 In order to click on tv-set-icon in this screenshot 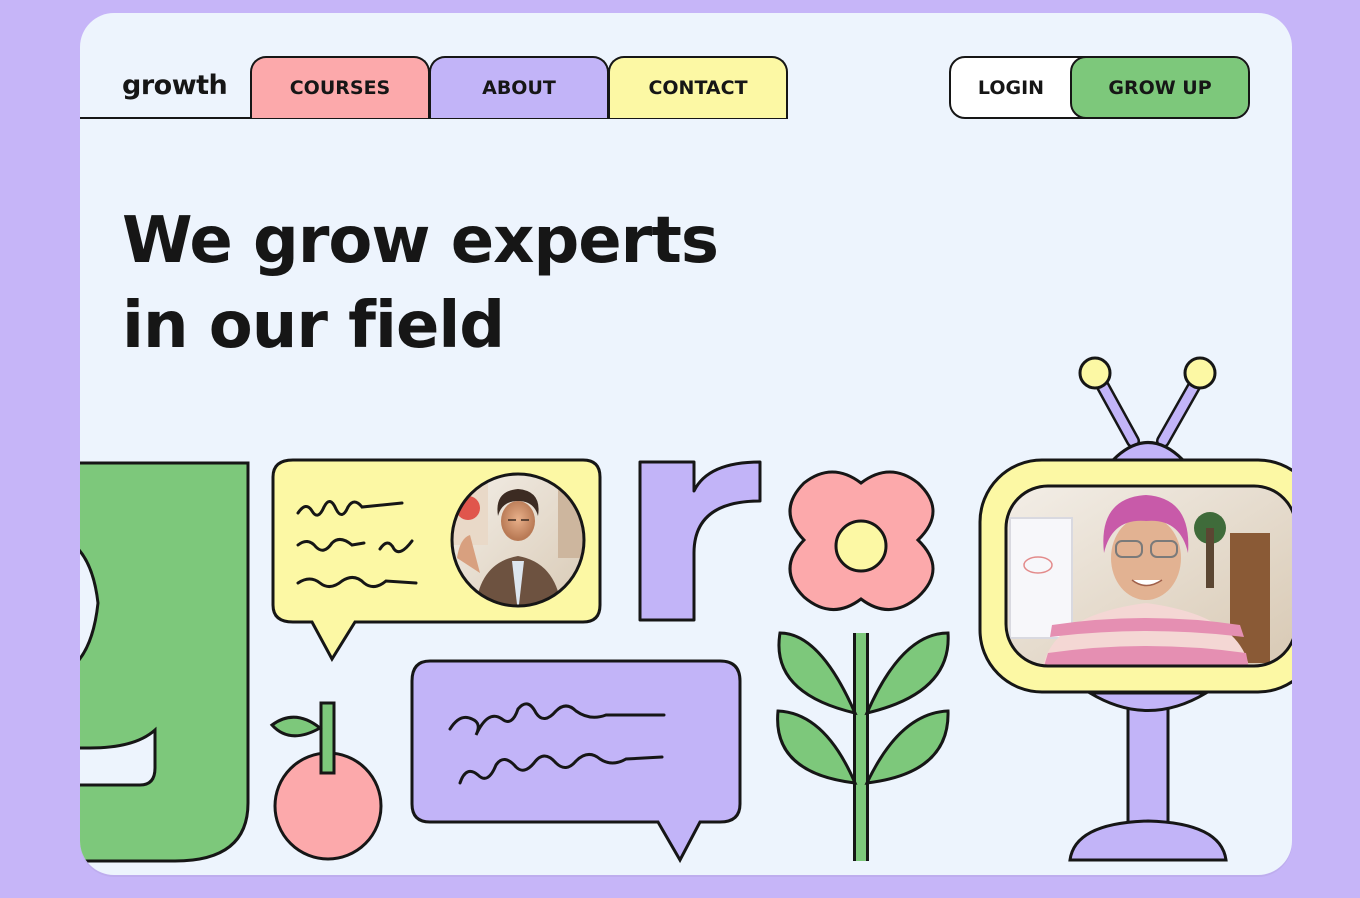, I will do `click(1135, 609)`.